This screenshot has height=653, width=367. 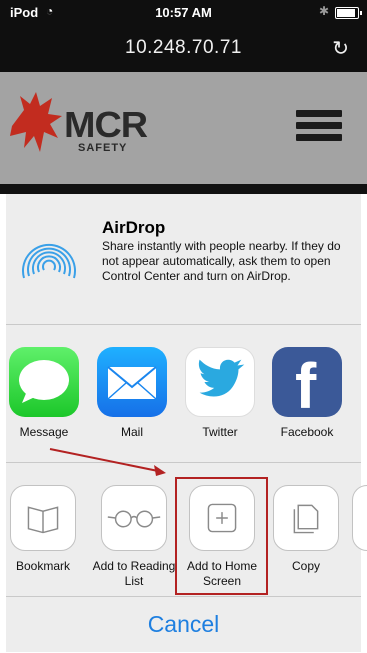 I want to click on address-bar: 10.248.70.71 ↻, so click(x=183, y=49).